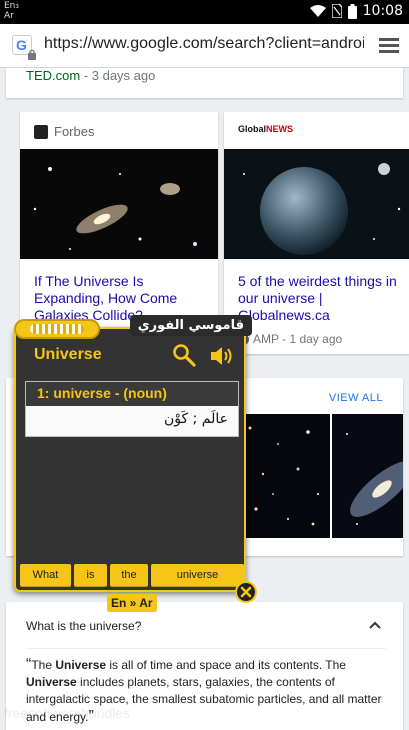  I want to click on forbes-logo-icon, so click(41, 131).